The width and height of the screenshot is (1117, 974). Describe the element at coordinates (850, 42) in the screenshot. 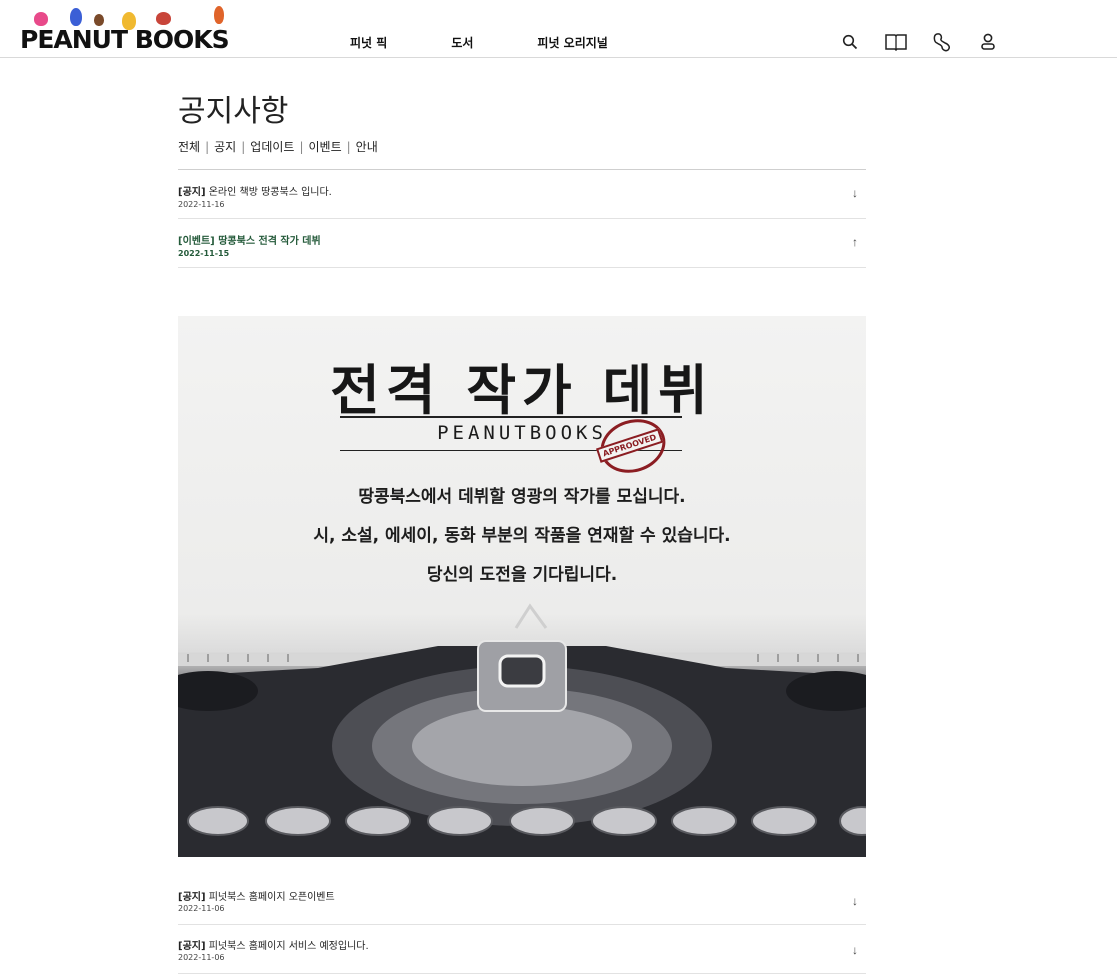

I see `search-icon` at that location.